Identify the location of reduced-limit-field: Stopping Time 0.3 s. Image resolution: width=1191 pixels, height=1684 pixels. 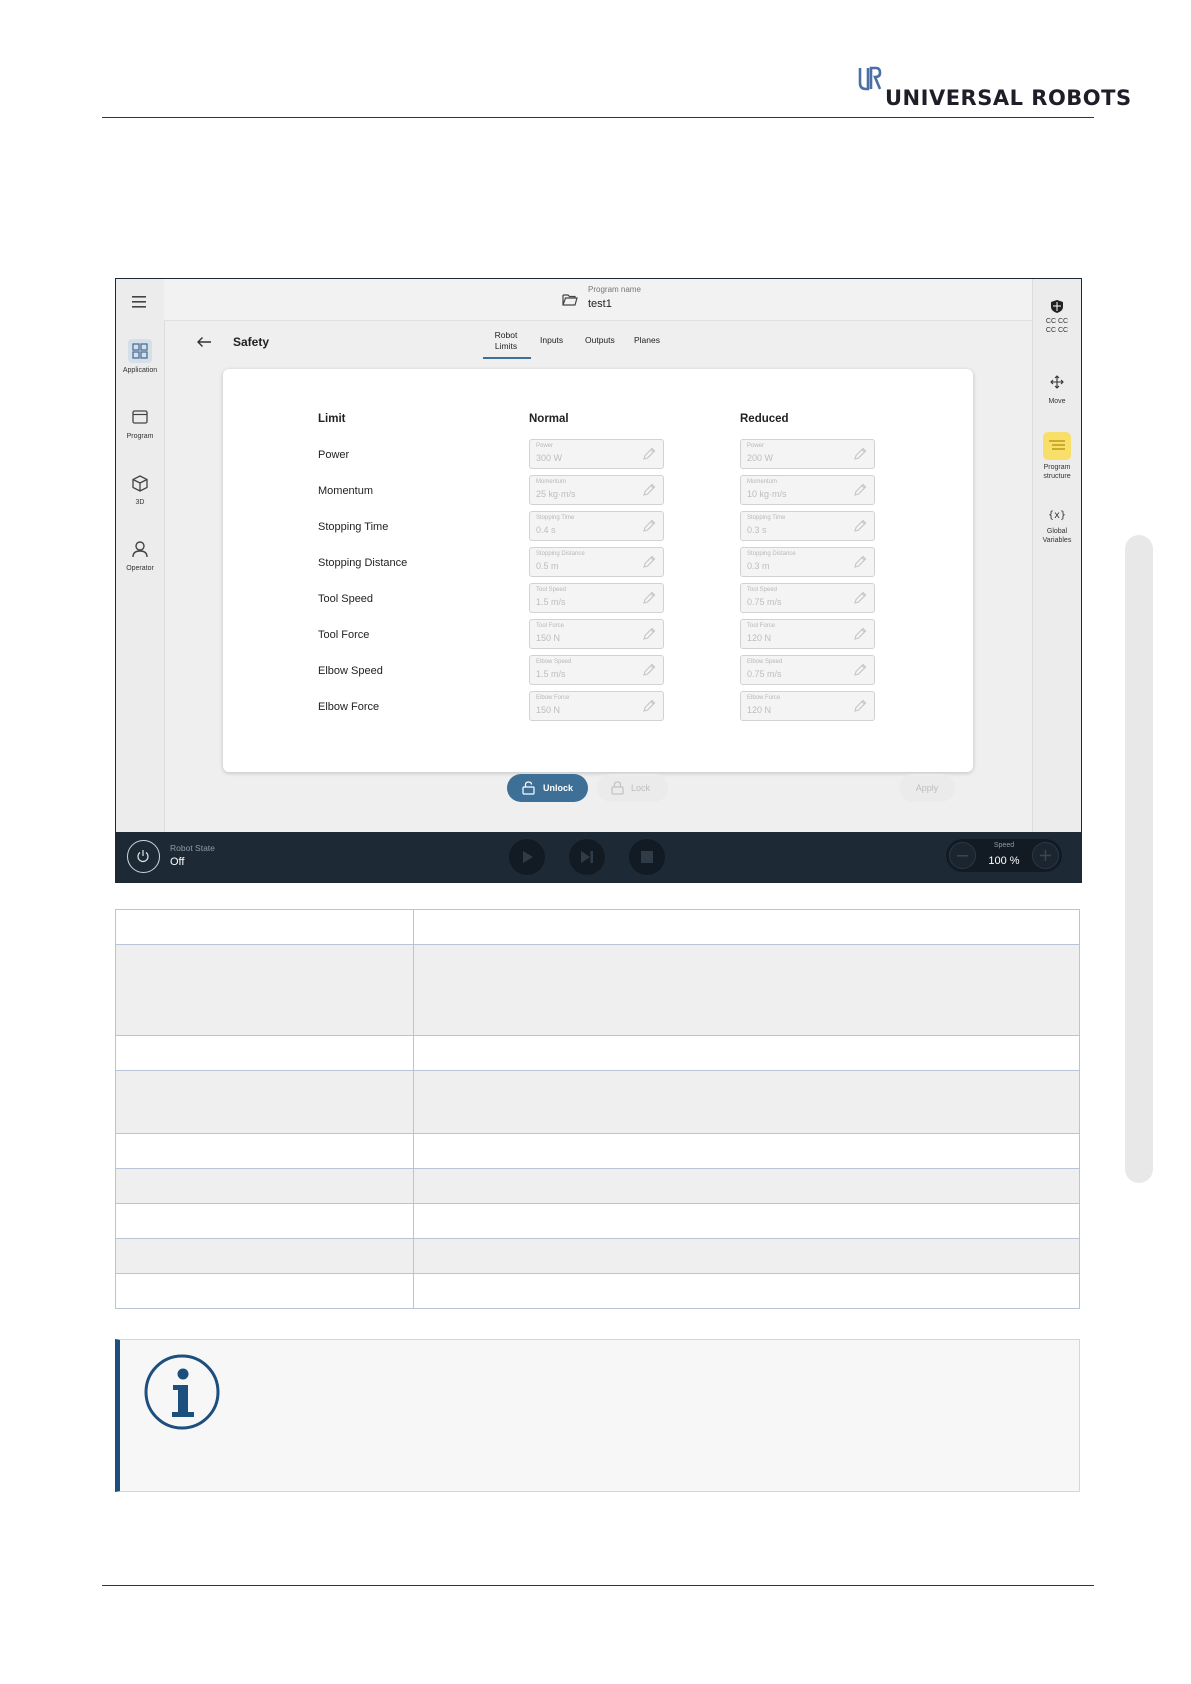
(807, 526).